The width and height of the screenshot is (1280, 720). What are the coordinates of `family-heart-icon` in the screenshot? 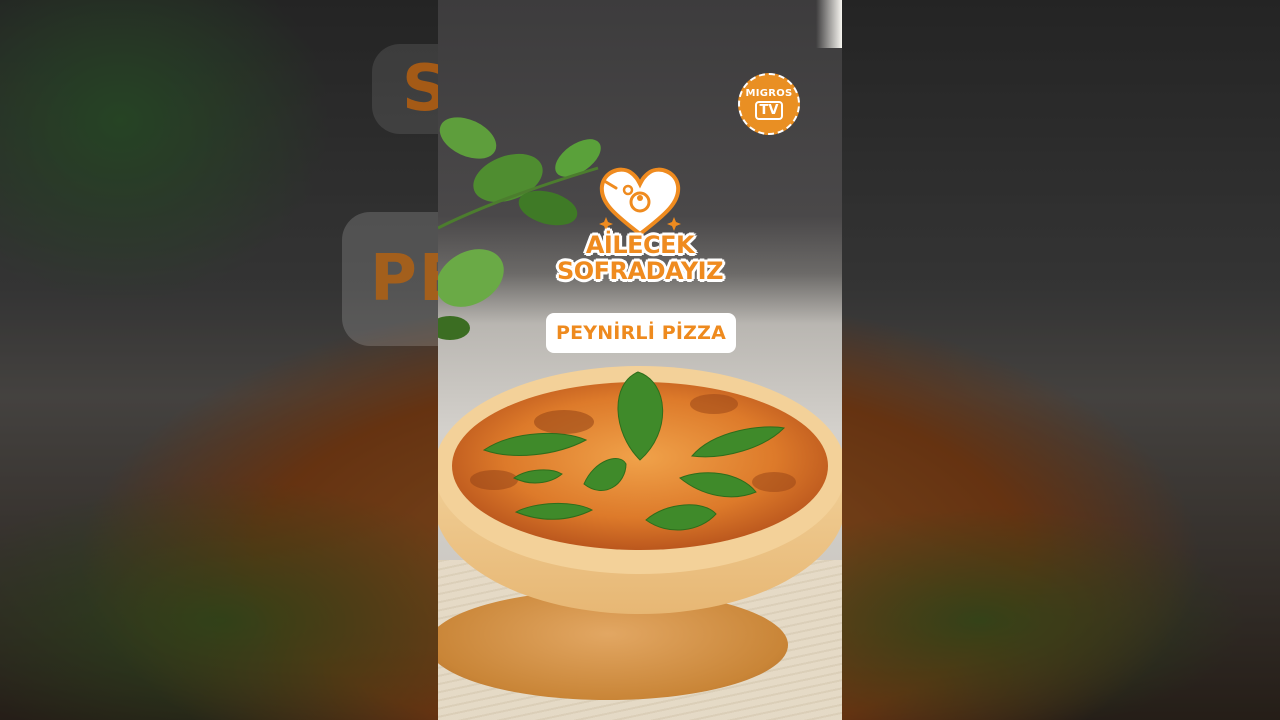 It's located at (640, 202).